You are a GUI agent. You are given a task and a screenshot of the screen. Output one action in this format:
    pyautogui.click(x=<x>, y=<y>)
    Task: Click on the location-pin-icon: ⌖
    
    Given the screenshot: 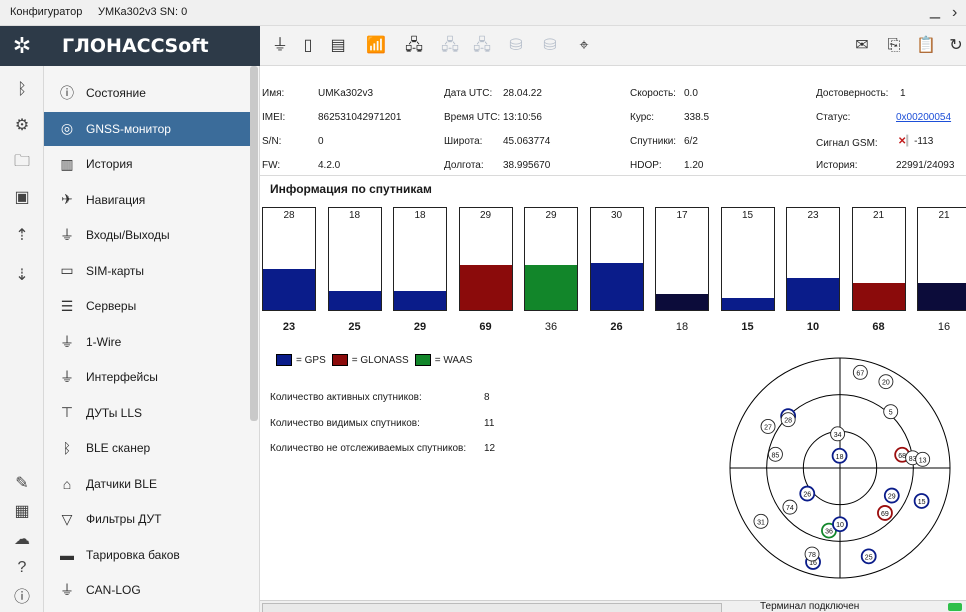 What is the action you would take?
    pyautogui.click(x=584, y=46)
    